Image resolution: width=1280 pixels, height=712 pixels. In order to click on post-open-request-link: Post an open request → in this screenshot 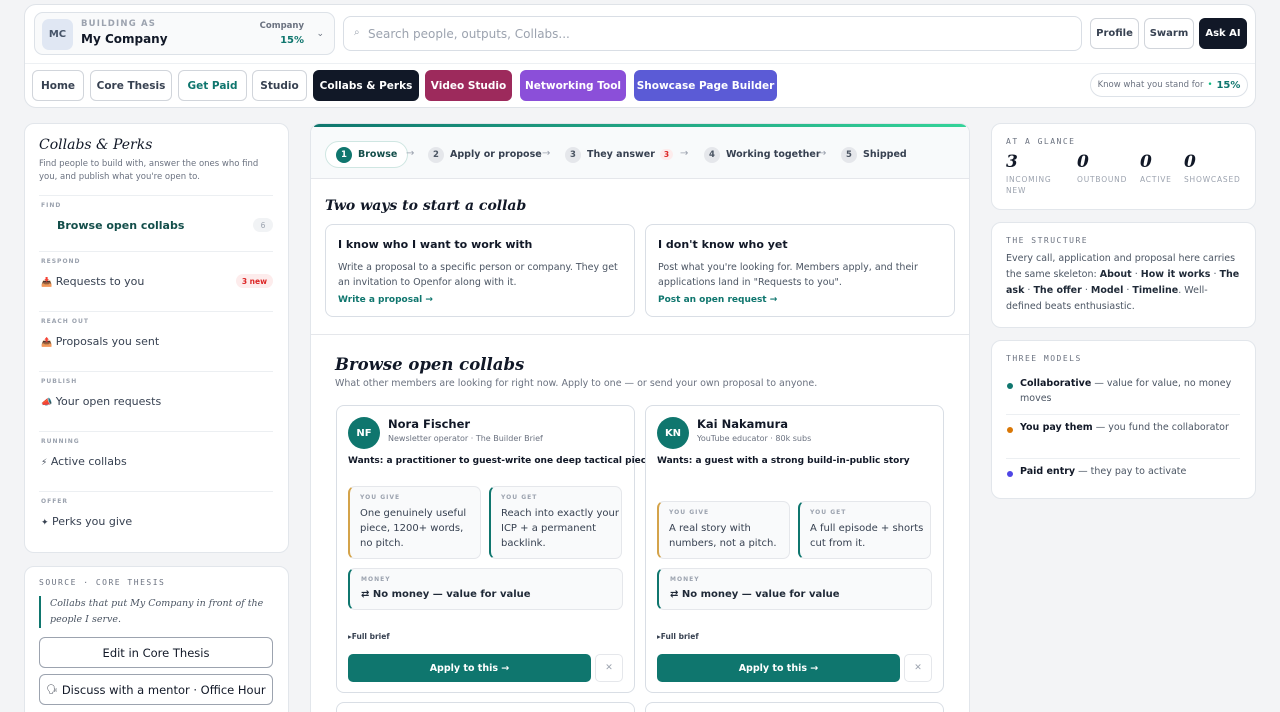, I will do `click(717, 300)`.